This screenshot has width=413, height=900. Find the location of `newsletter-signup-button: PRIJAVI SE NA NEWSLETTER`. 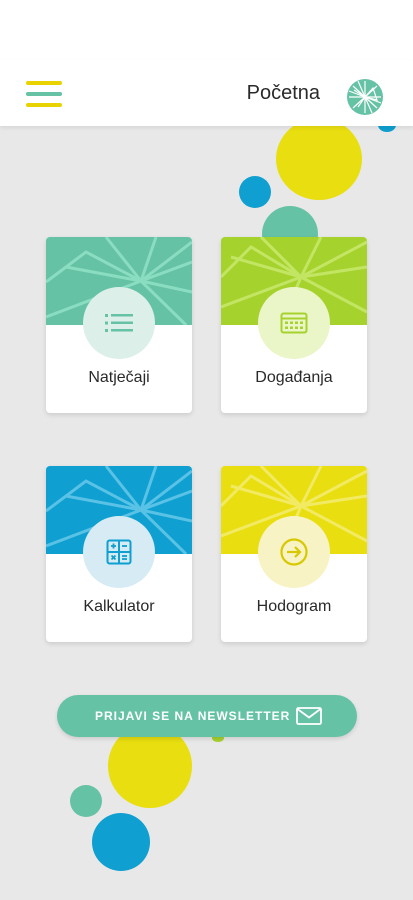

newsletter-signup-button: PRIJAVI SE NA NEWSLETTER is located at coordinates (207, 716).